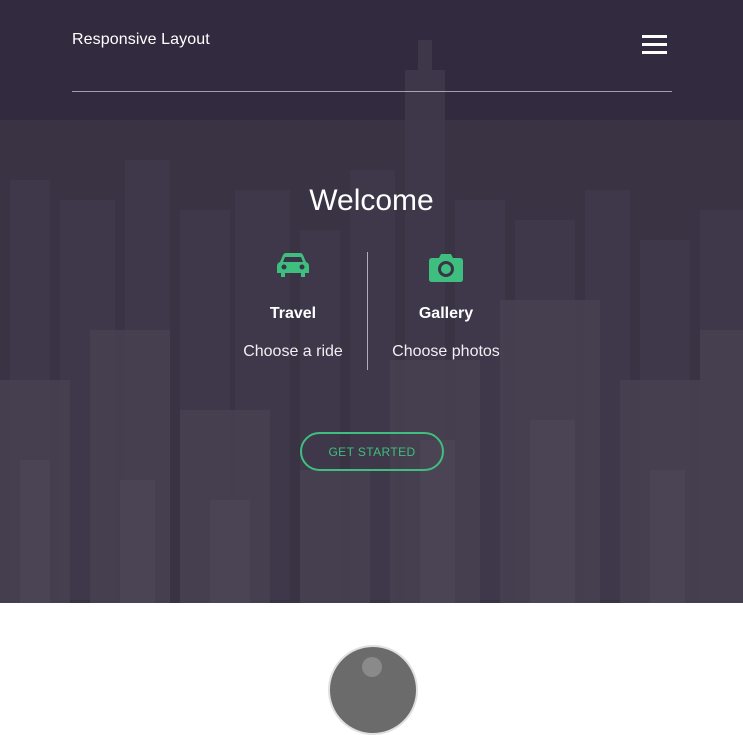 This screenshot has height=735, width=743. Describe the element at coordinates (141, 40) in the screenshot. I see `brand-title: Responsive Layout` at that location.